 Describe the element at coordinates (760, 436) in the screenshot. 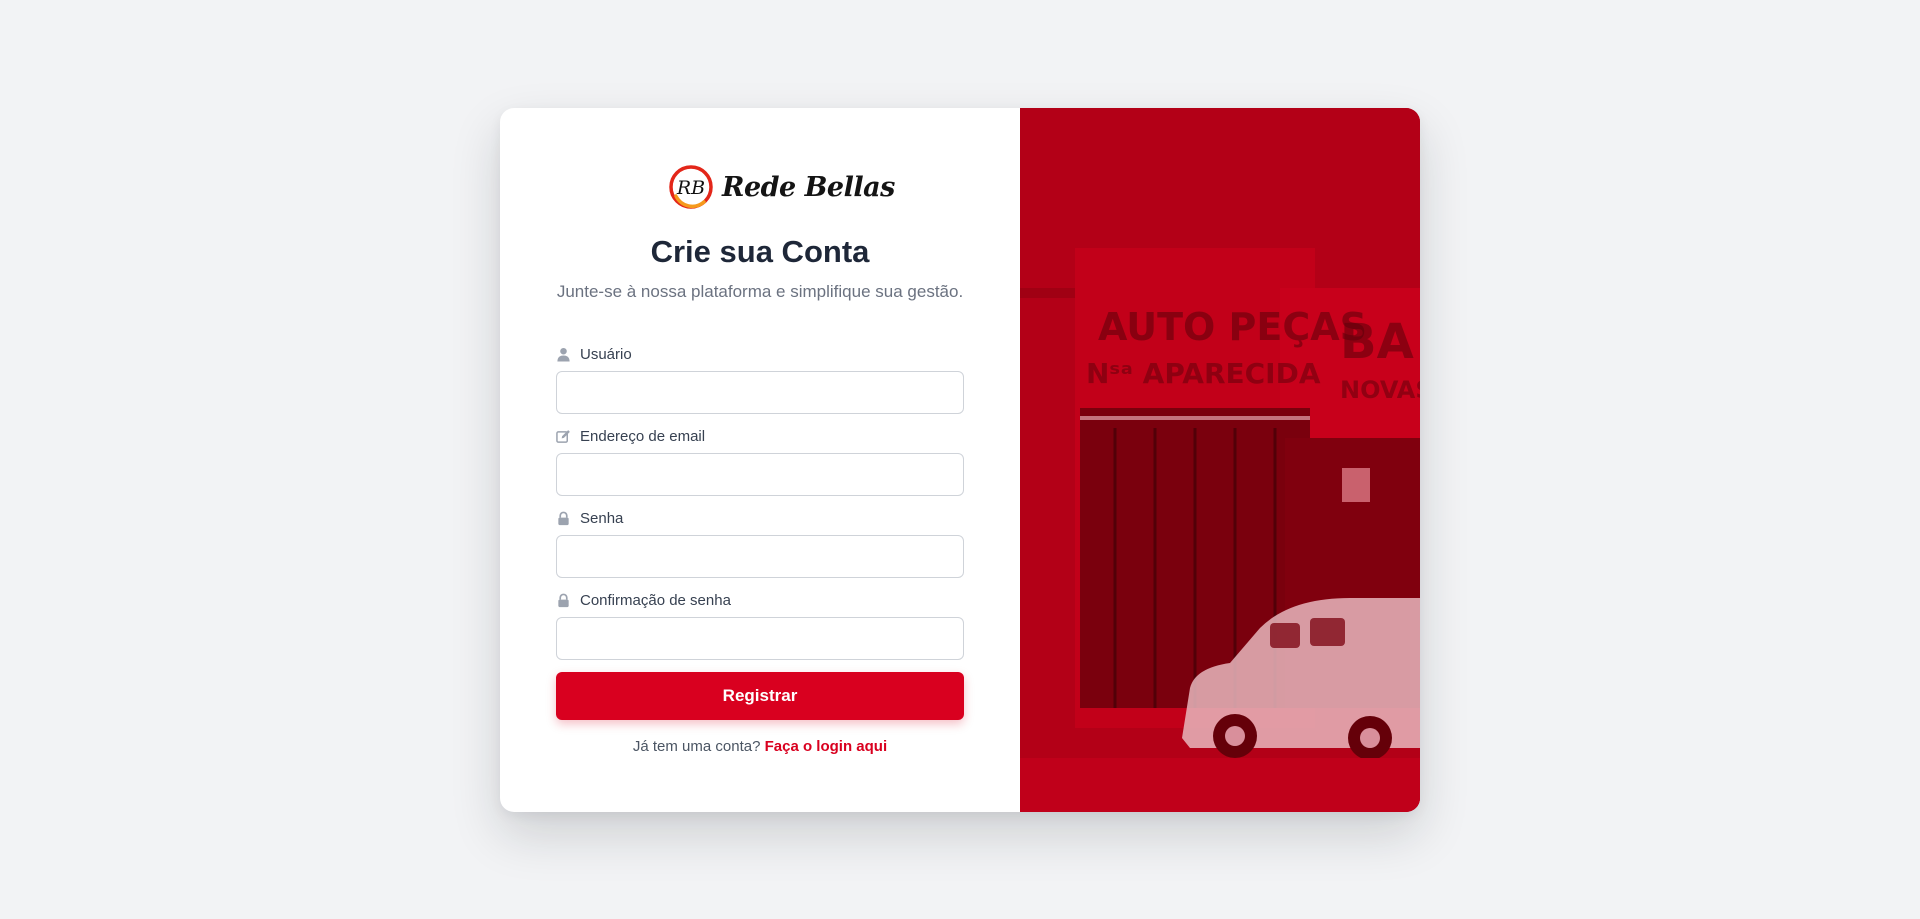

I see `email-label: Endereço de email` at that location.